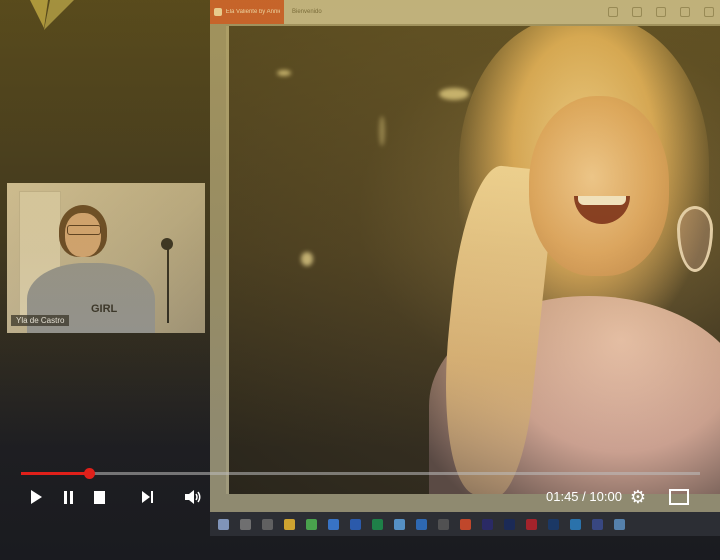 Image resolution: width=720 pixels, height=560 pixels. I want to click on pause-button, so click(68, 497).